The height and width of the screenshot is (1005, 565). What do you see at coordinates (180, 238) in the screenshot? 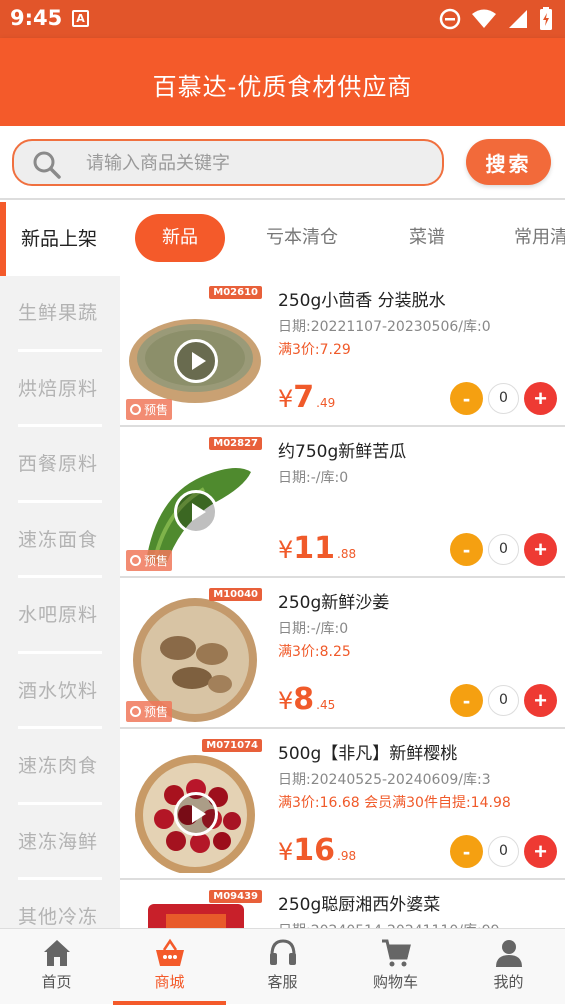
I see `tab-new: 新品` at bounding box center [180, 238].